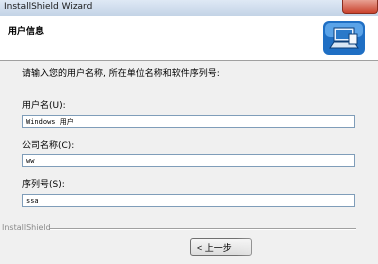 Image resolution: width=378 pixels, height=264 pixels. Describe the element at coordinates (26, 227) in the screenshot. I see `installshield-brand: InstallShield` at that location.